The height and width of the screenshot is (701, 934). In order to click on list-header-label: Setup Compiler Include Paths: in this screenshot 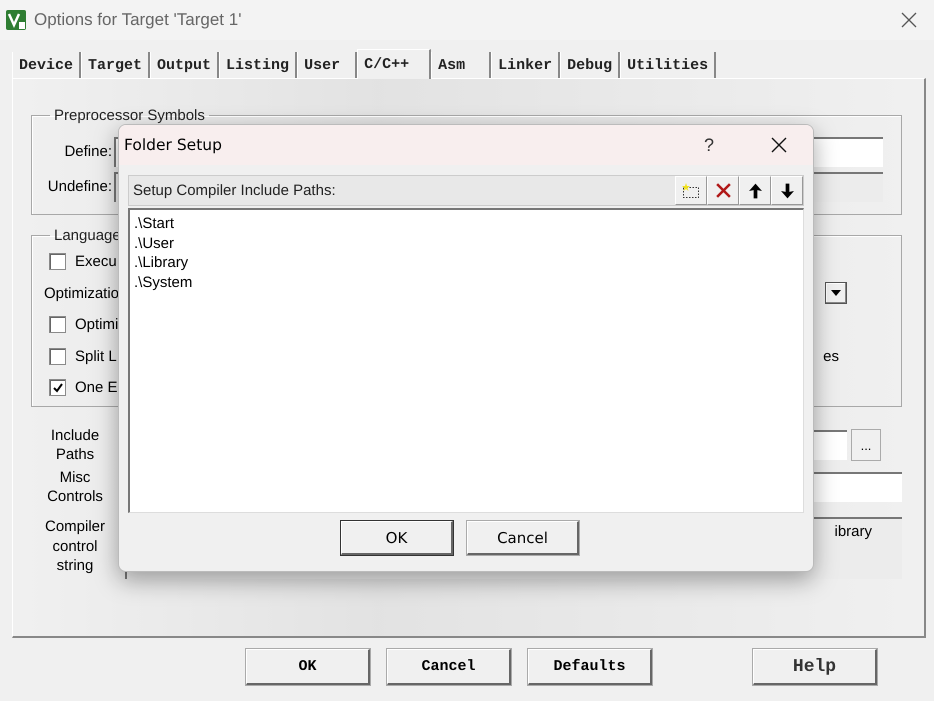, I will do `click(234, 190)`.